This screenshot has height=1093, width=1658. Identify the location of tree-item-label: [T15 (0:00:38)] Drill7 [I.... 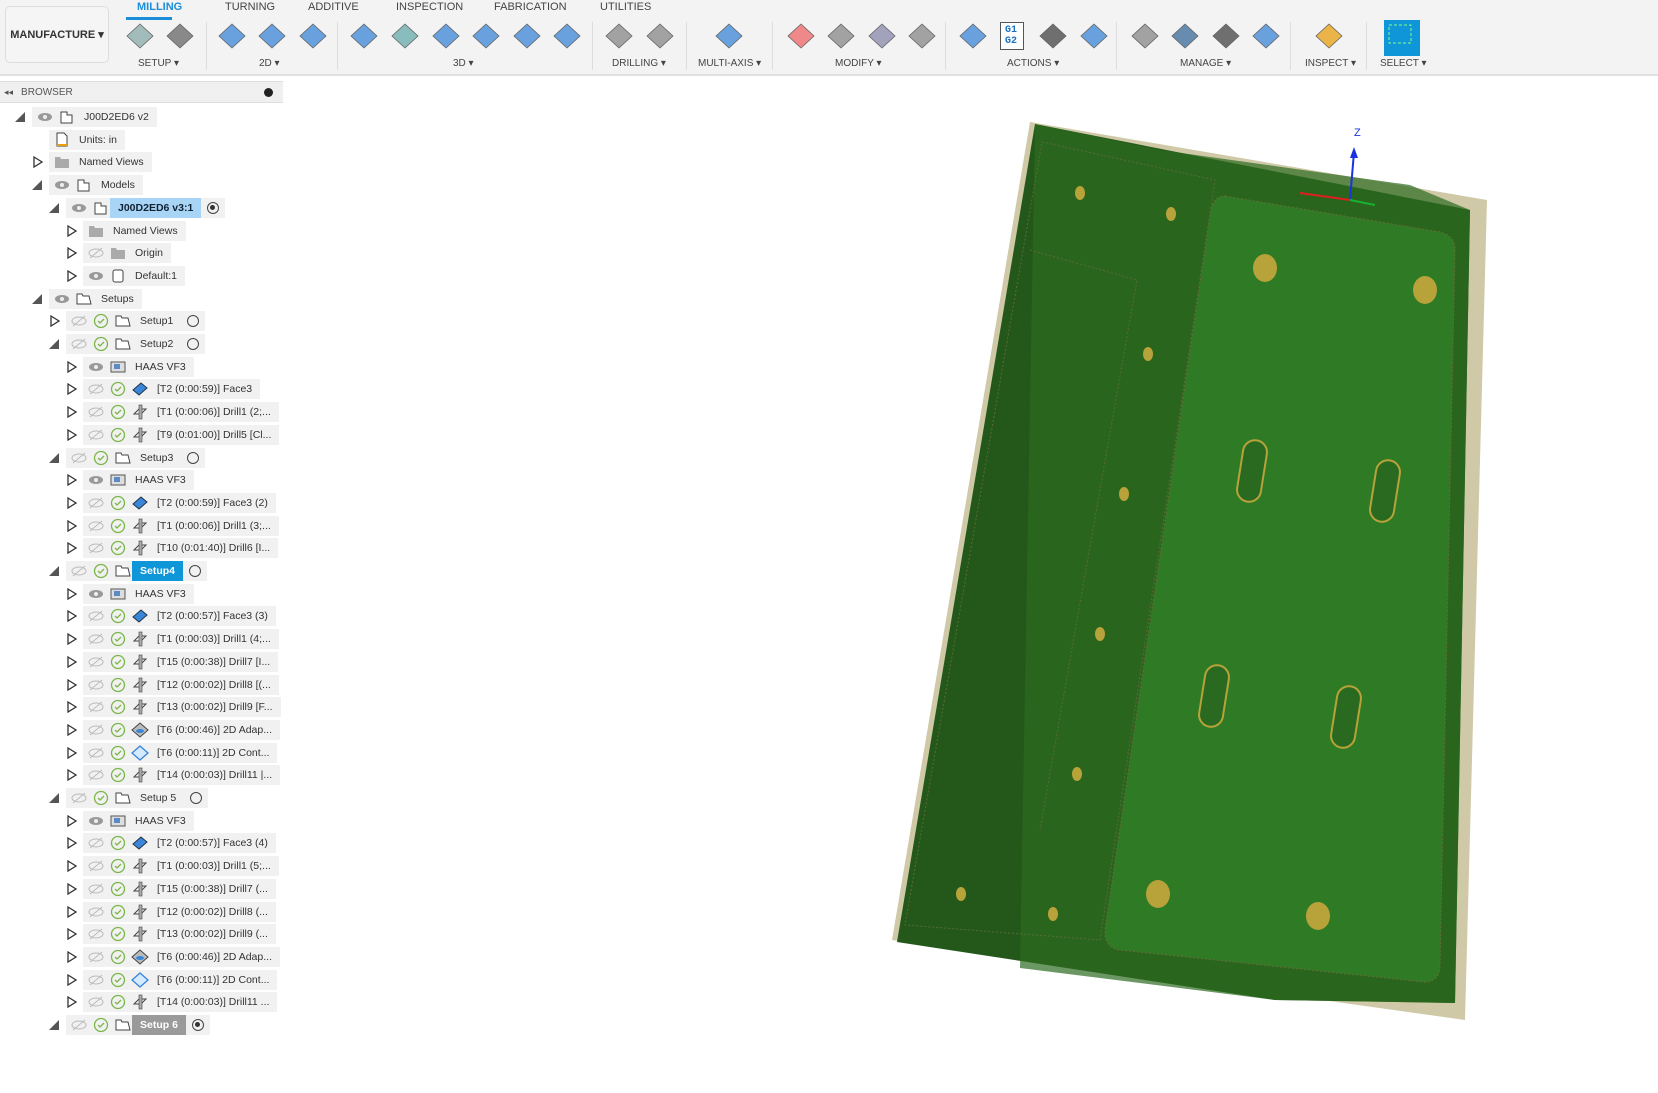
(213, 662).